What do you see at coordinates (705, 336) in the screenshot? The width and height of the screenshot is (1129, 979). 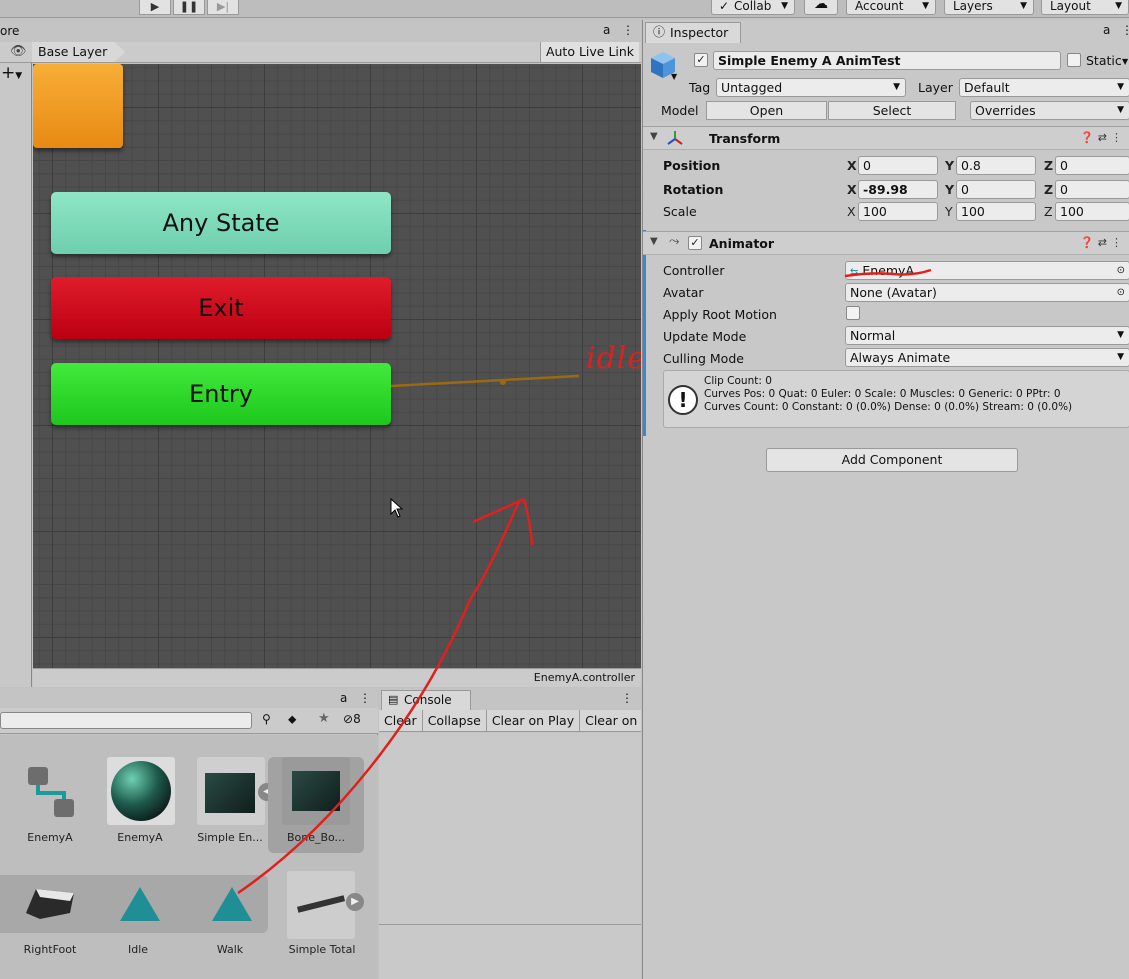 I see `update-mode-label: Update Mode` at bounding box center [705, 336].